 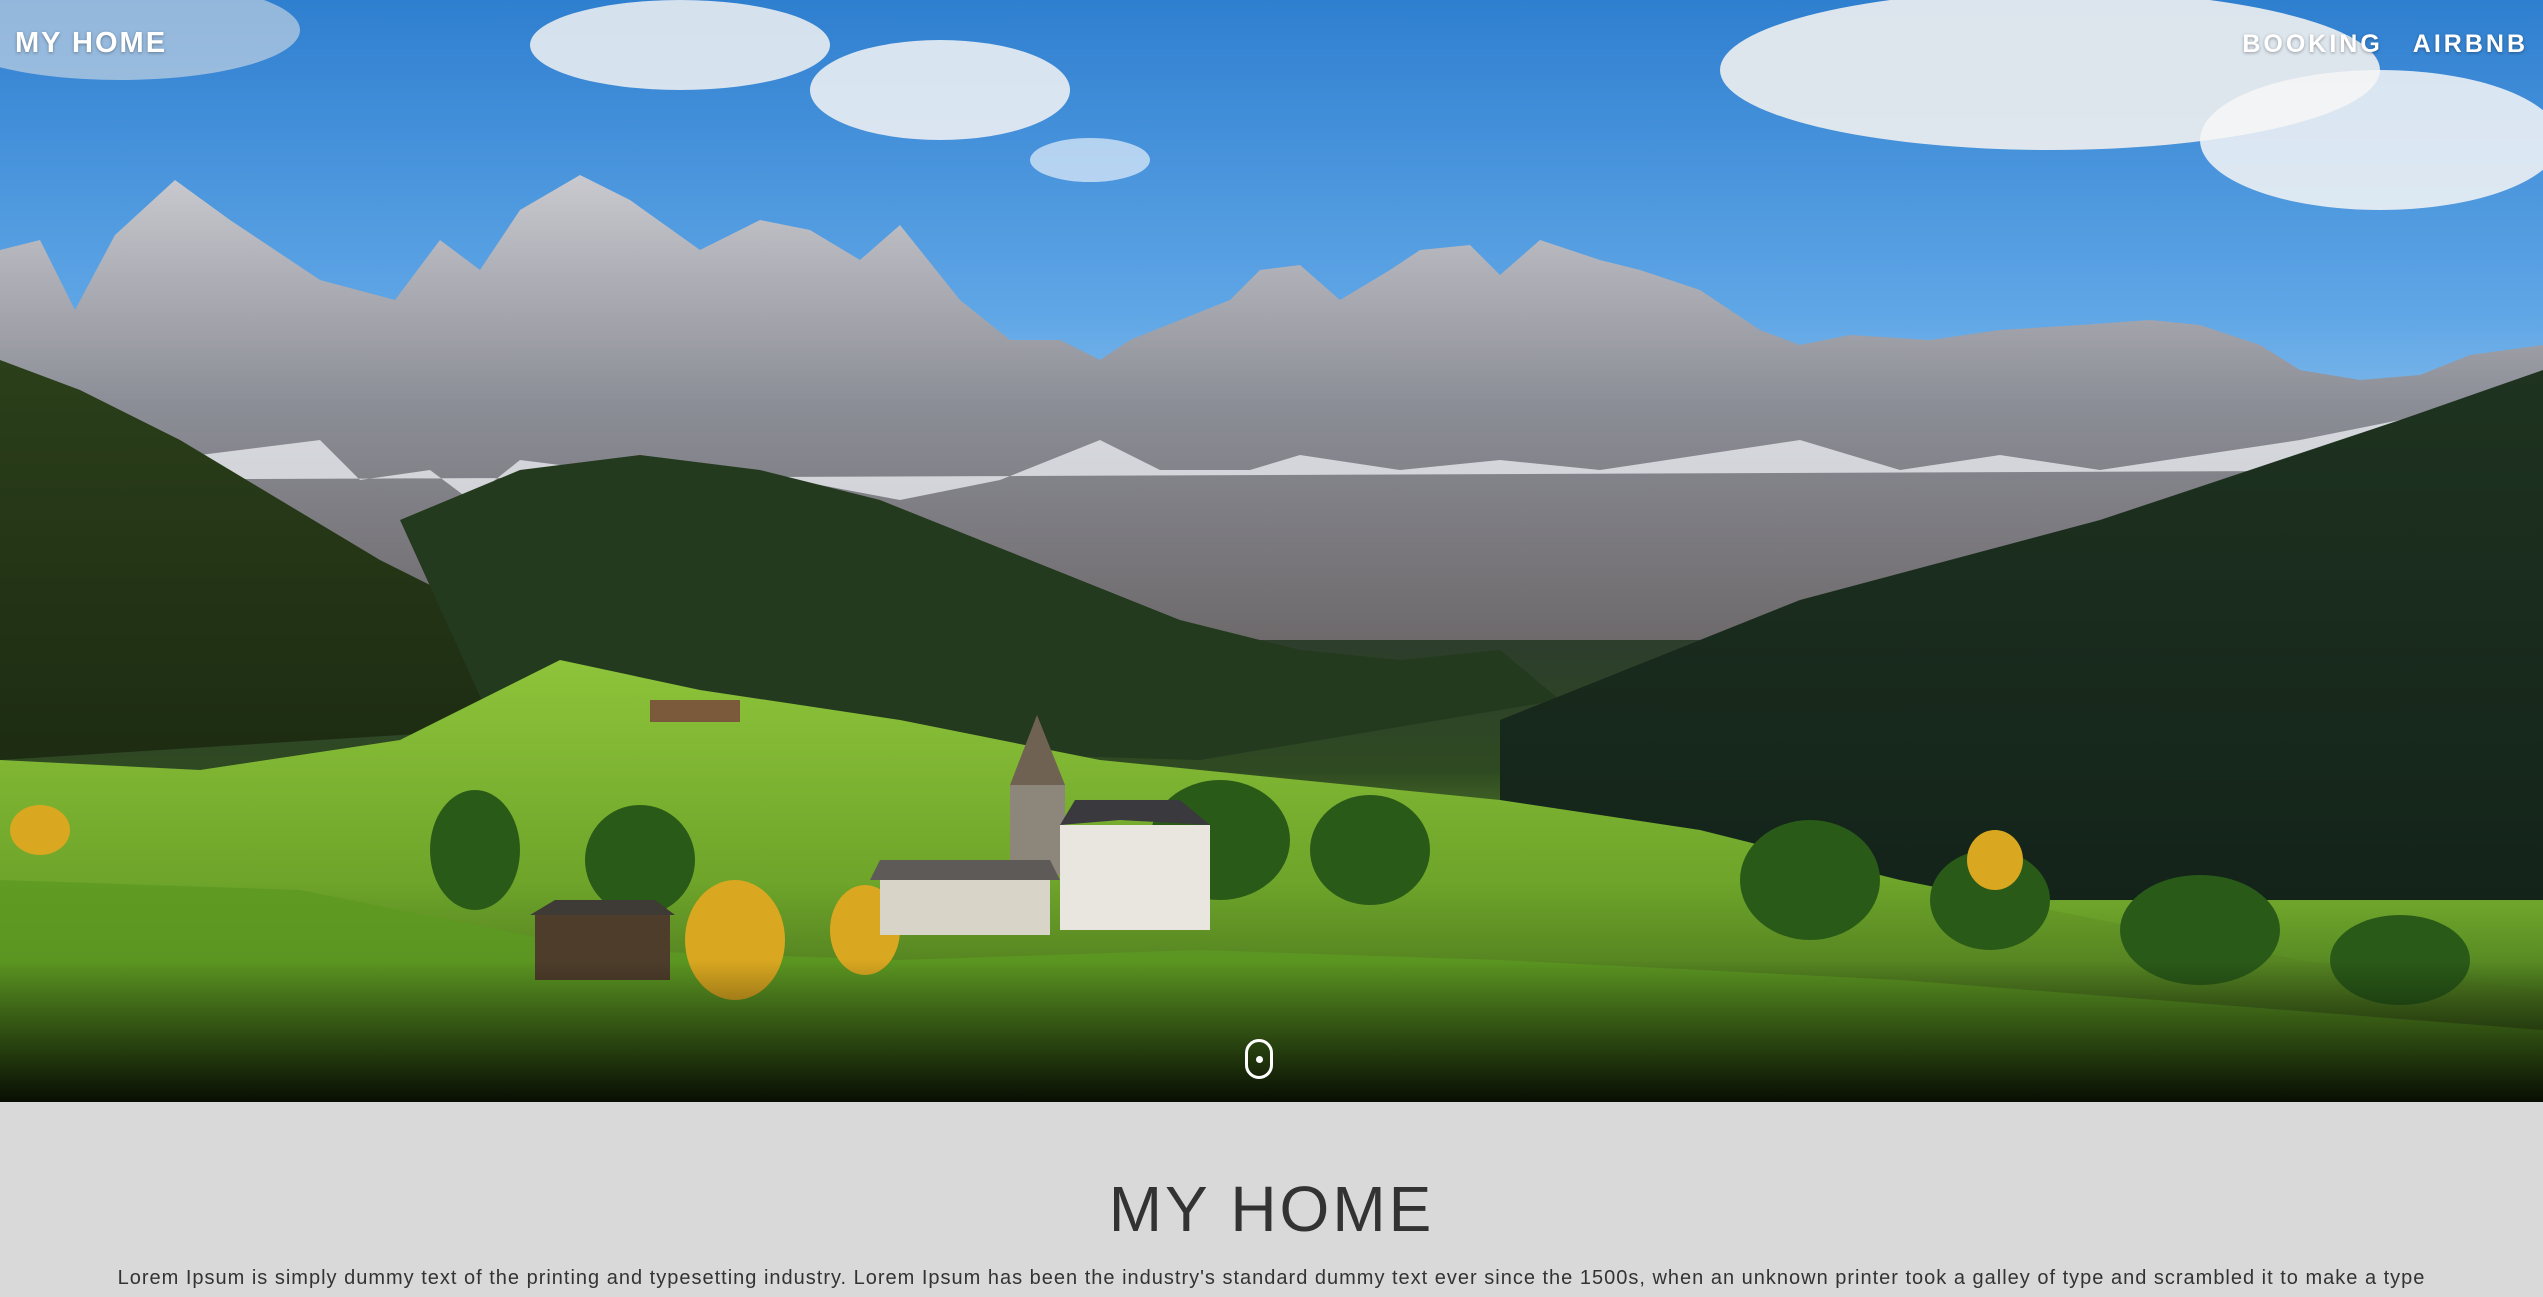 I want to click on nav-links: BOOKING AIRBNB, so click(x=2385, y=44).